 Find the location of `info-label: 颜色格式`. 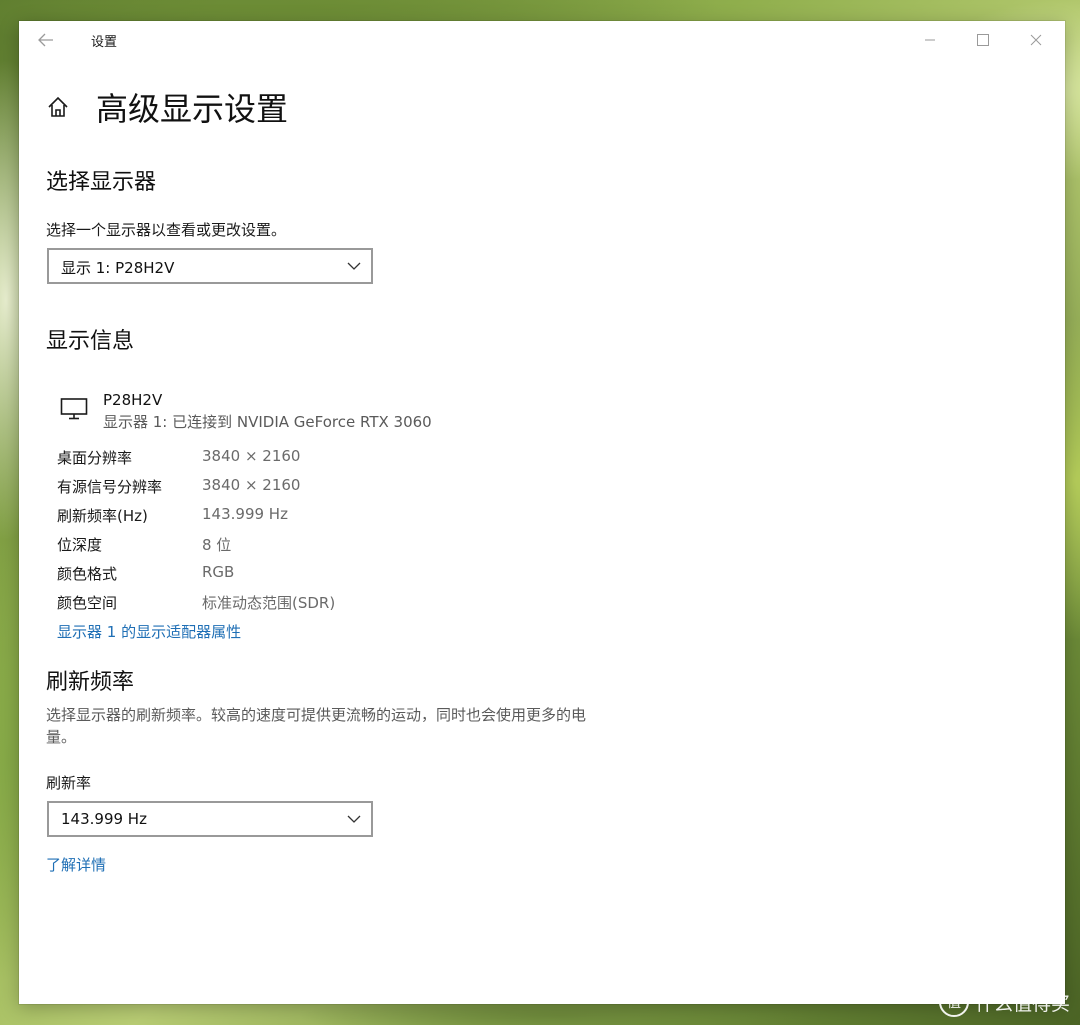

info-label: 颜色格式 is located at coordinates (87, 574).